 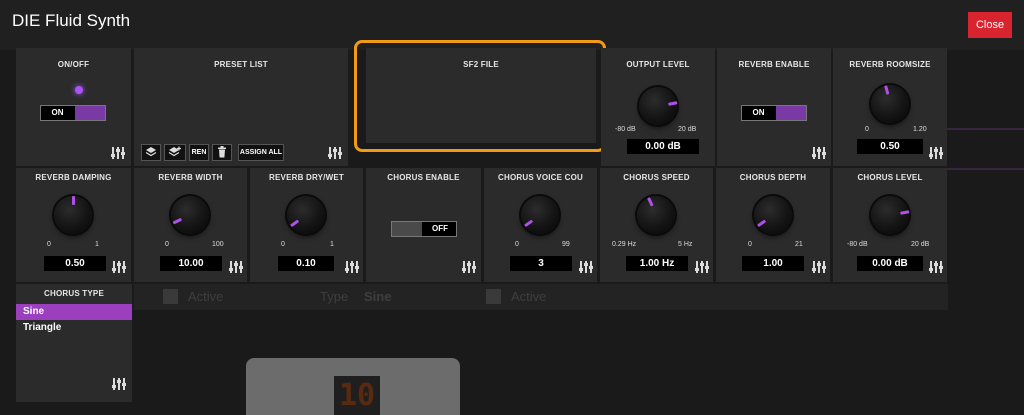 I want to click on rename-preset-button: REN, so click(x=199, y=152).